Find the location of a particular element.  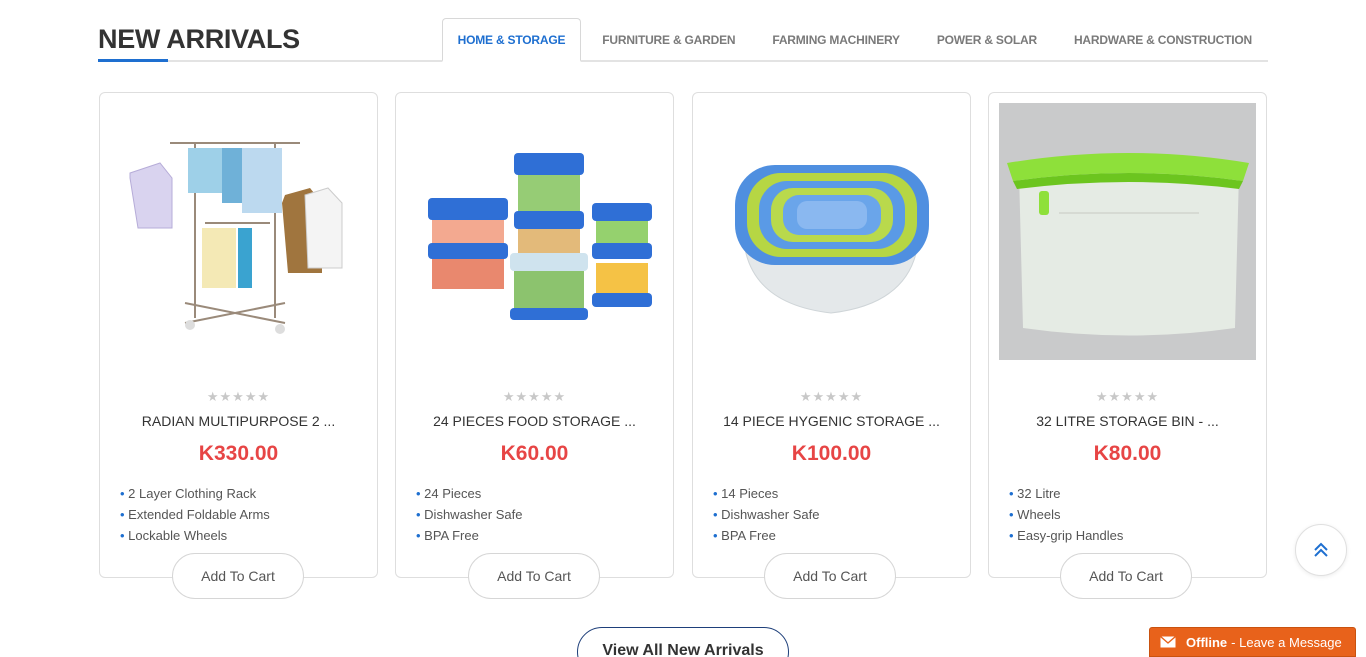

feature-list: 32 Litre Wheels Easy-grip Handles is located at coordinates (1066, 514).